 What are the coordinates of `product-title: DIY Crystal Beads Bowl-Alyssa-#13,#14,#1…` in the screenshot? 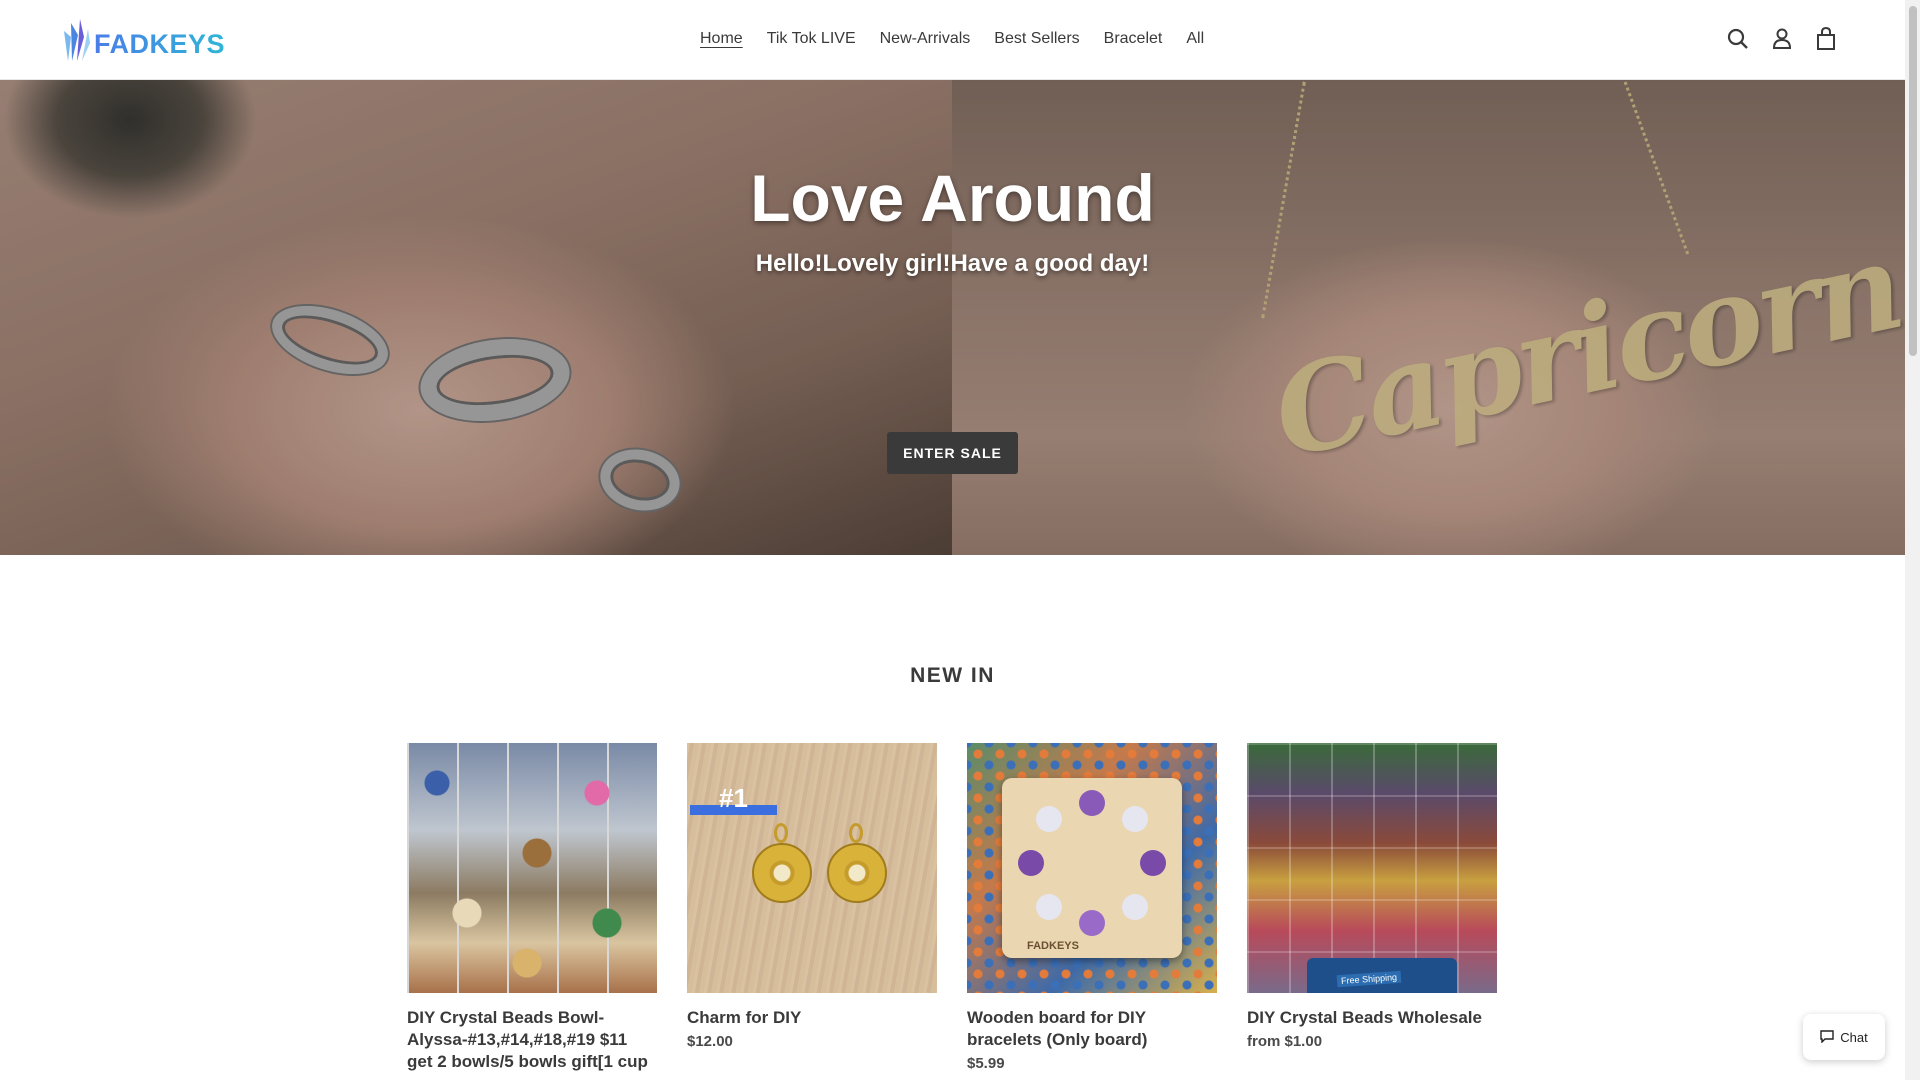 It's located at (532, 1040).